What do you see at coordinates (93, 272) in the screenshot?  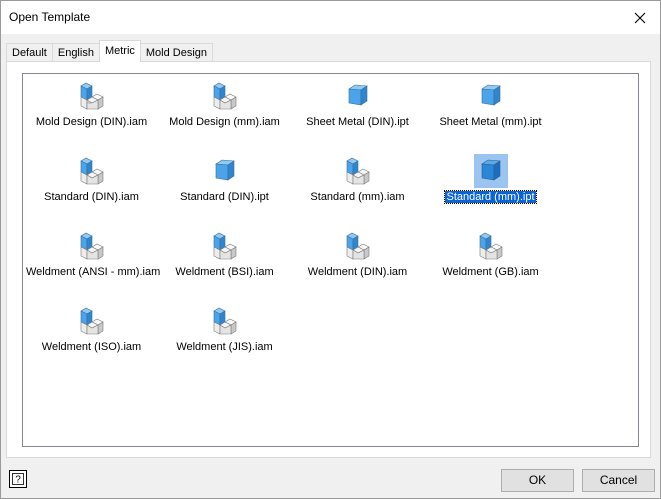 I see `template-label: Weldment (ANSI - mm).iam` at bounding box center [93, 272].